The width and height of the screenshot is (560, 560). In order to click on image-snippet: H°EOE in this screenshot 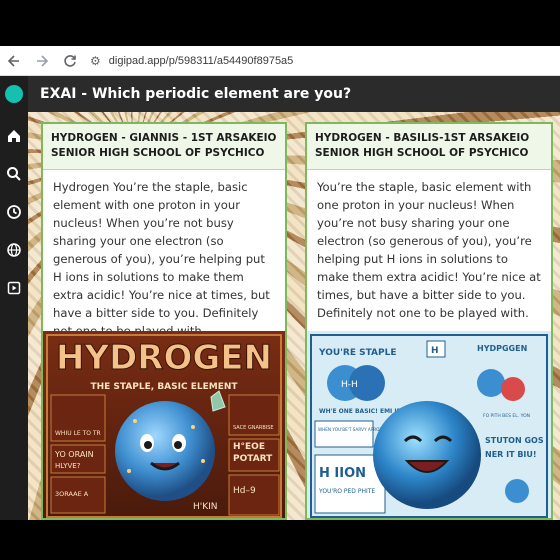, I will do `click(249, 447)`.